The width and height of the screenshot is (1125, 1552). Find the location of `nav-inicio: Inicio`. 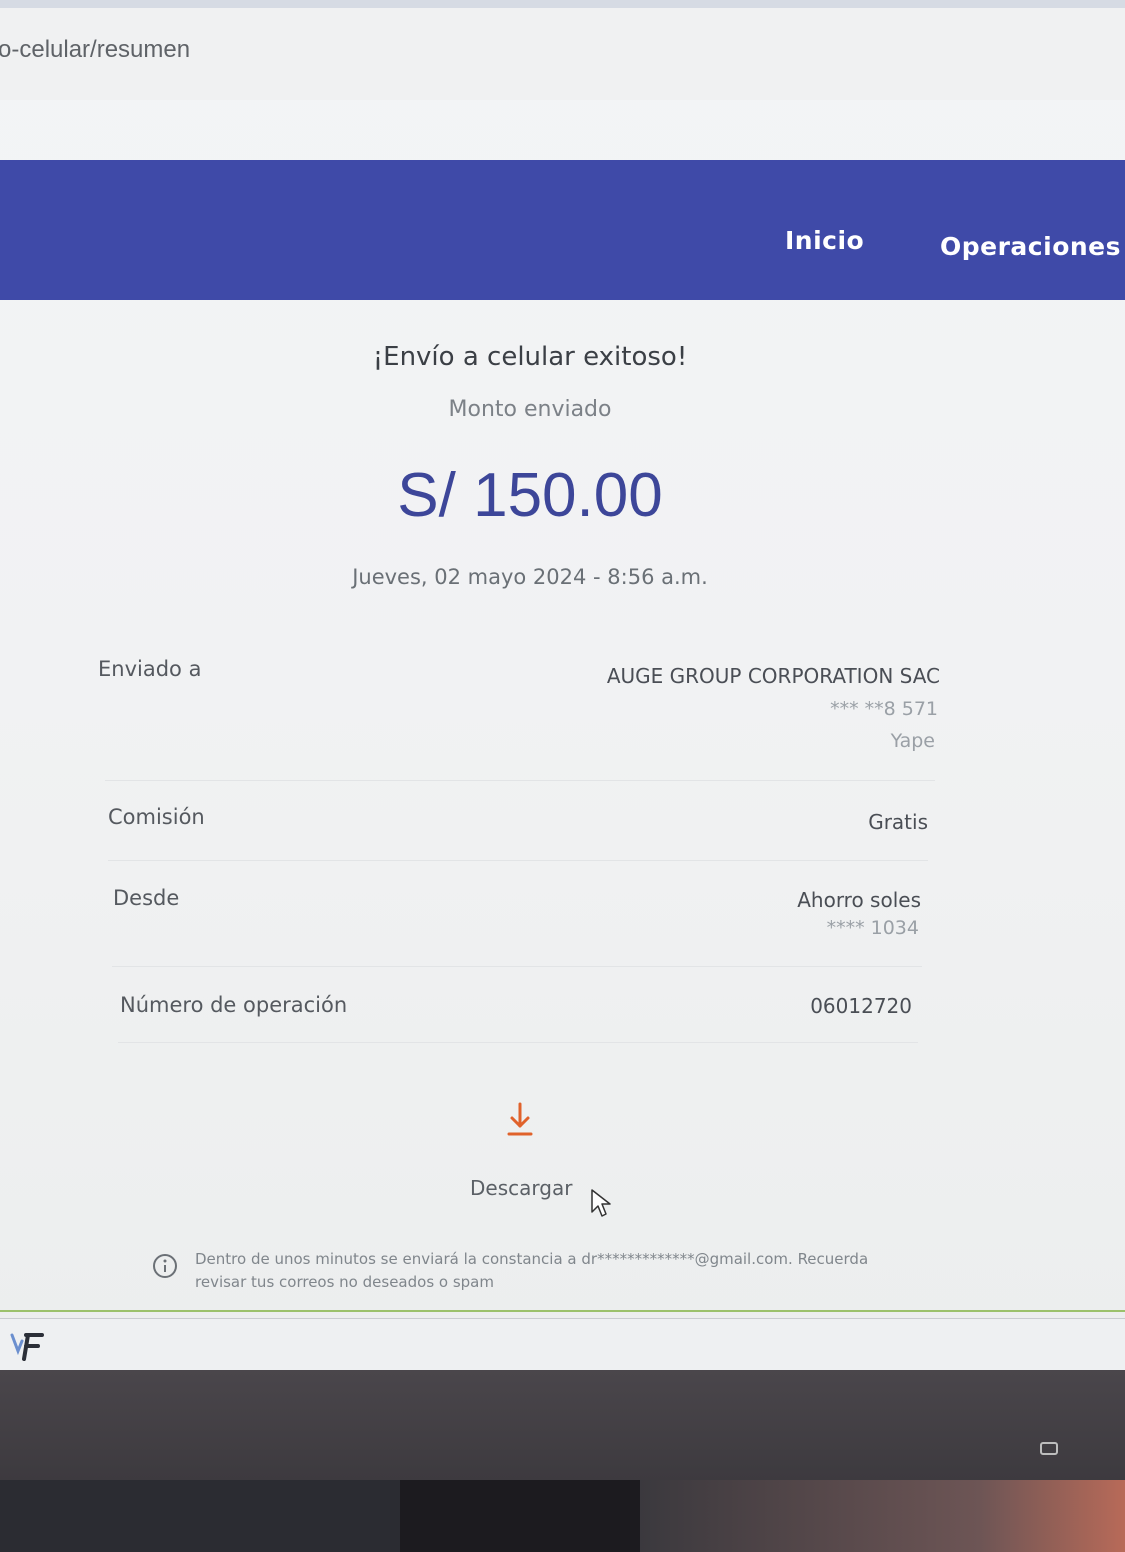

nav-inicio: Inicio is located at coordinates (824, 240).